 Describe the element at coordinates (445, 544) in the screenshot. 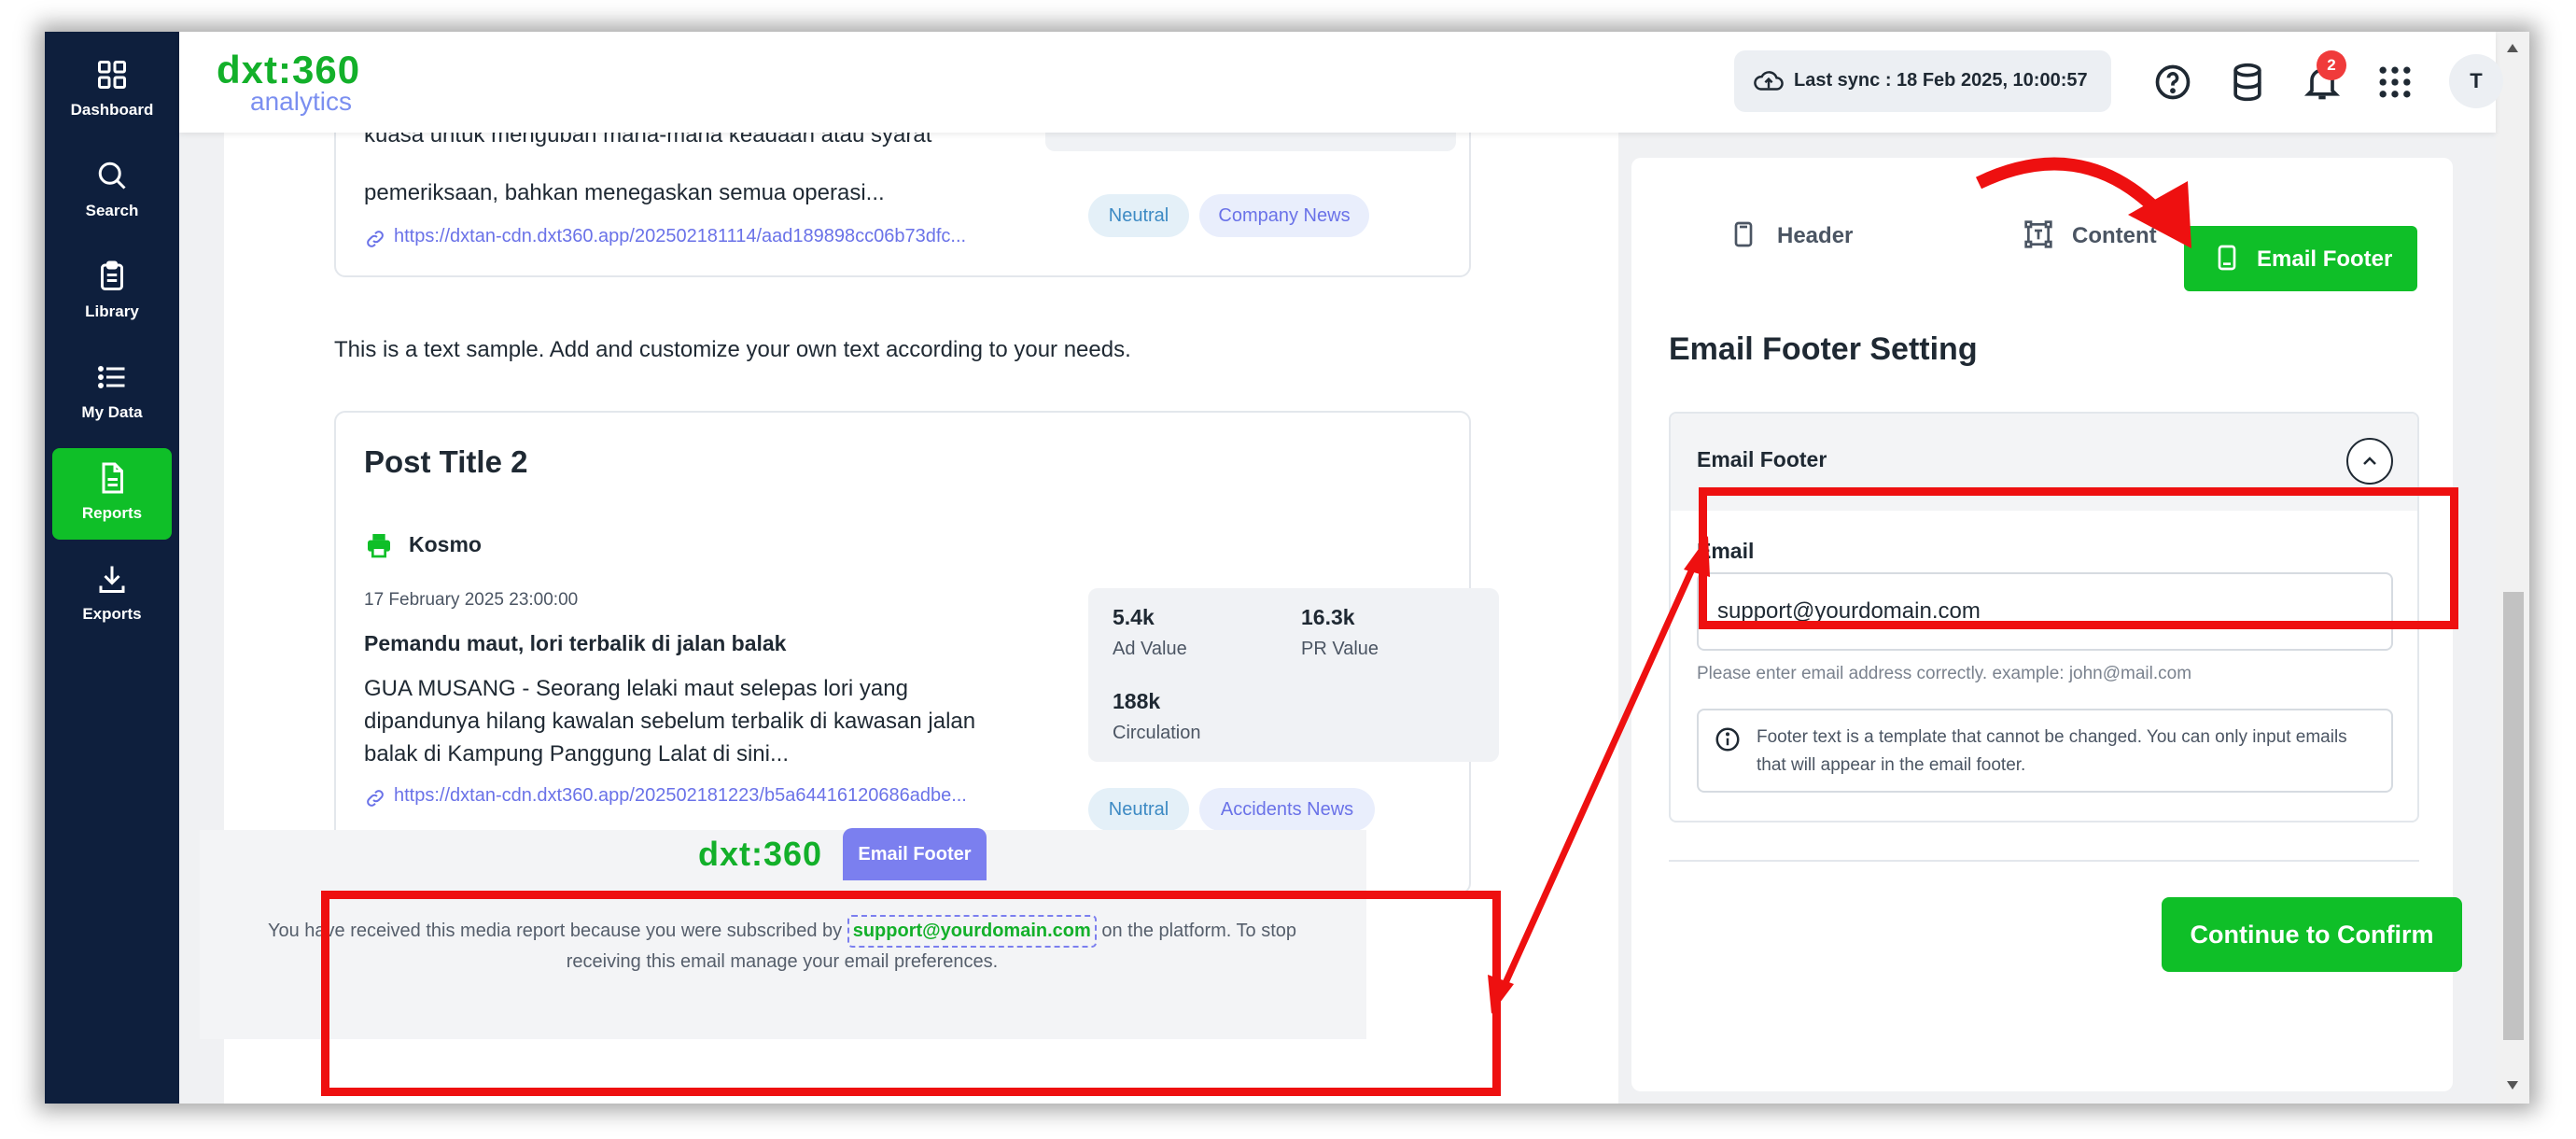

I see `post-source: Kosmo` at that location.